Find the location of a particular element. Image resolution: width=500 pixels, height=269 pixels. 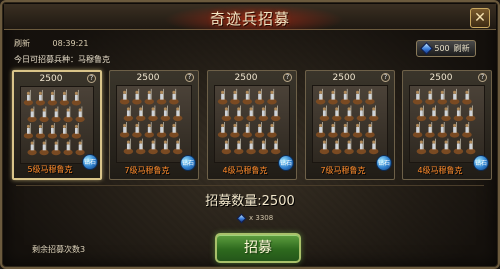

refresh-button: 500 刷新 is located at coordinates (446, 48).